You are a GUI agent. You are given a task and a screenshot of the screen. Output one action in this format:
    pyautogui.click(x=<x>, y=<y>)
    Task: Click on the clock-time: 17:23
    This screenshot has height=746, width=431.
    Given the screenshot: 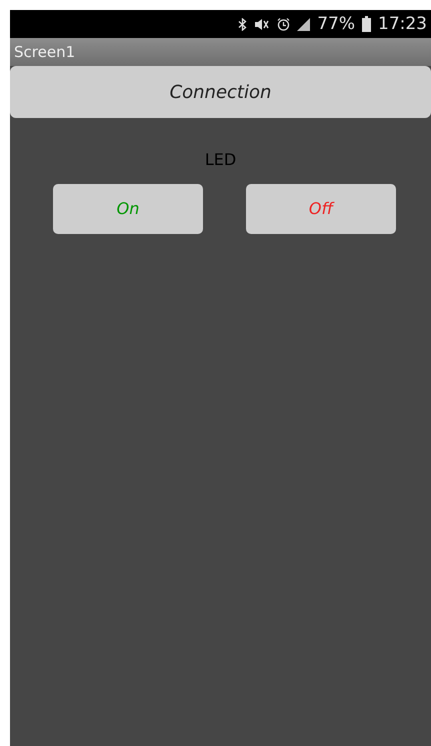 What is the action you would take?
    pyautogui.click(x=402, y=24)
    